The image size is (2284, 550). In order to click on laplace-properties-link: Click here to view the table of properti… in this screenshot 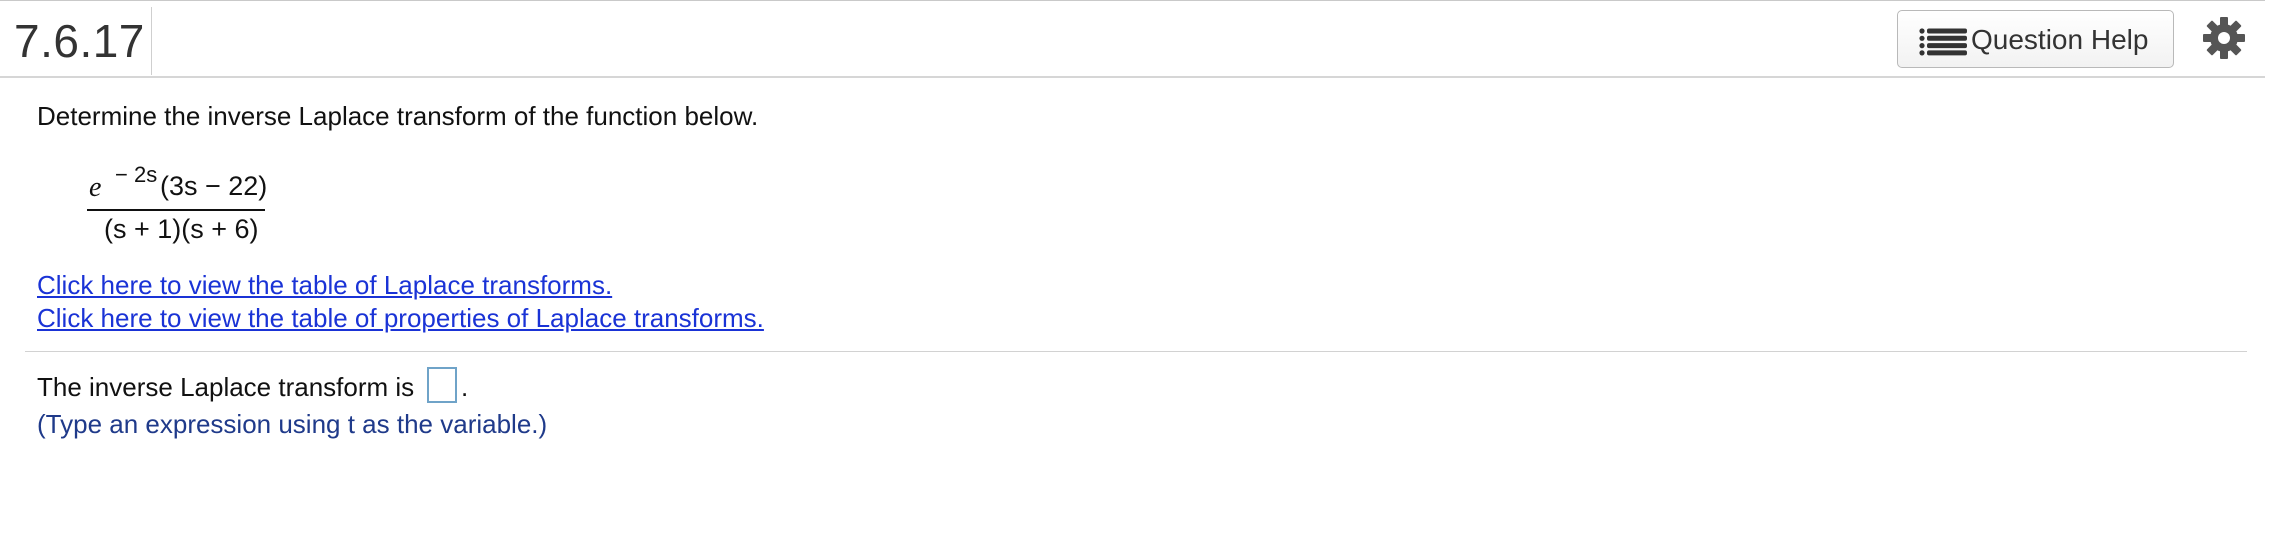, I will do `click(400, 318)`.